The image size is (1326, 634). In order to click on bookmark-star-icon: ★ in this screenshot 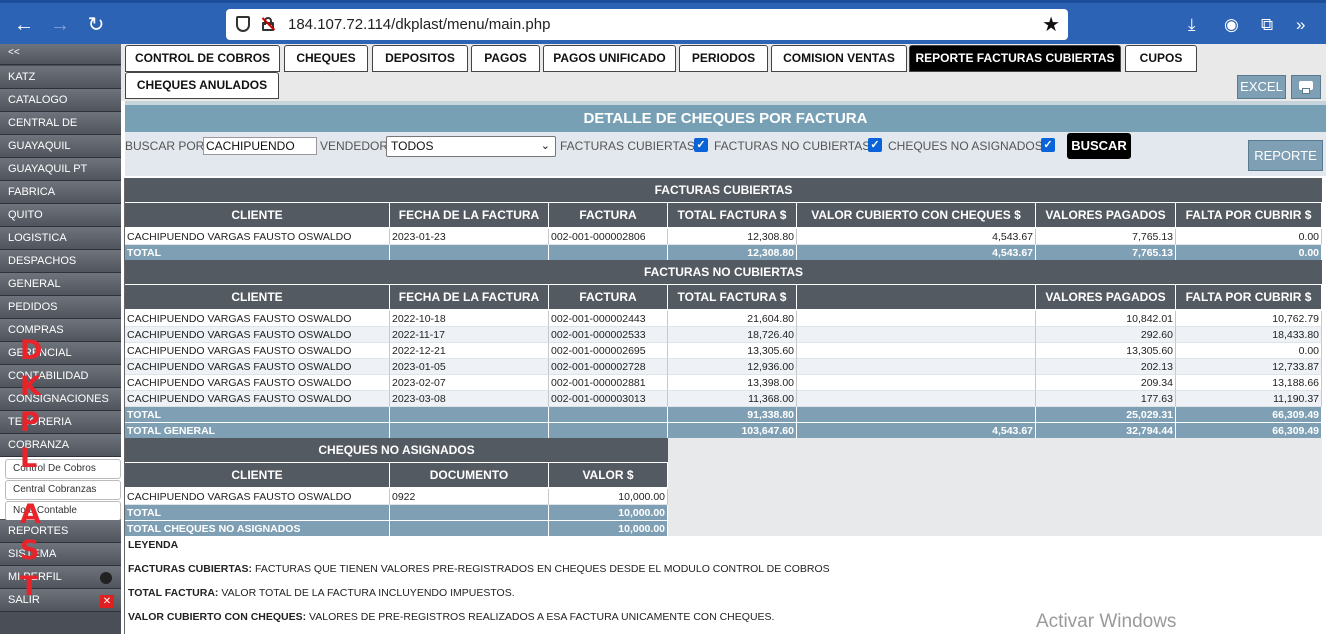, I will do `click(1051, 24)`.